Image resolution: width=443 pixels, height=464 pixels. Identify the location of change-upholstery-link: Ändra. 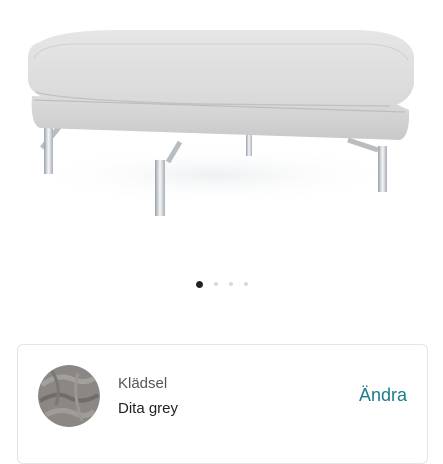
(383, 395).